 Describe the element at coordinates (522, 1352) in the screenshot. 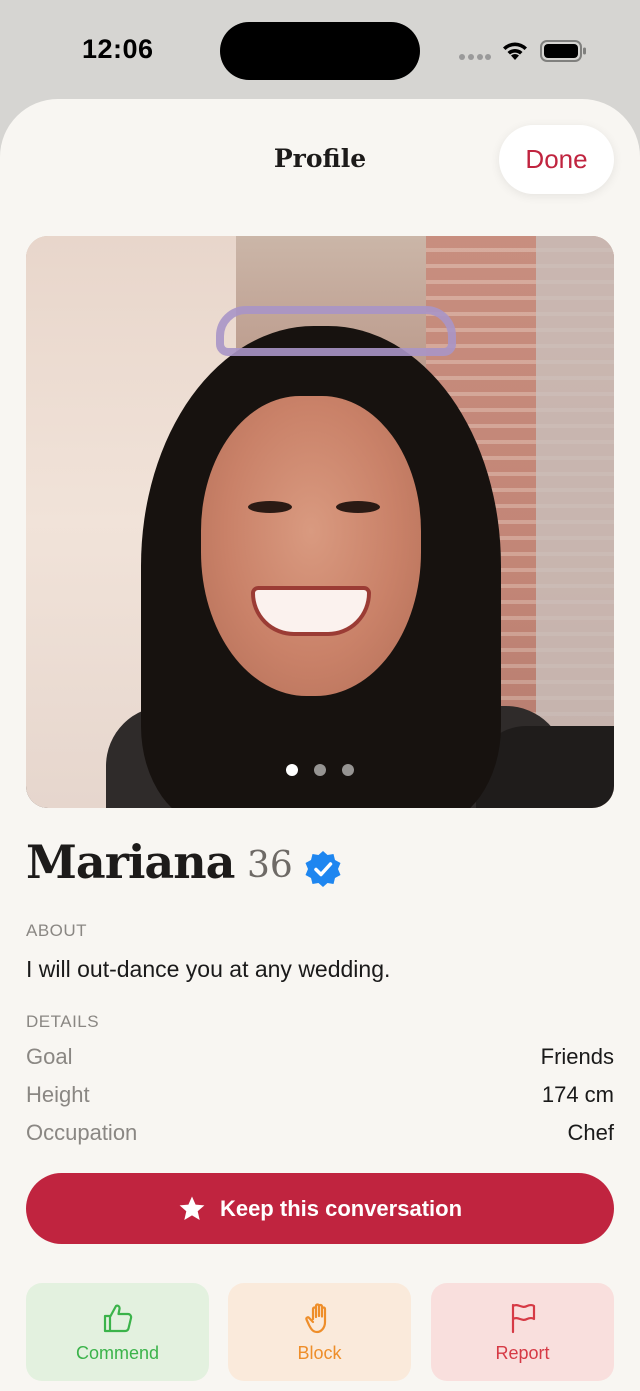

I see `report-label: Report` at that location.